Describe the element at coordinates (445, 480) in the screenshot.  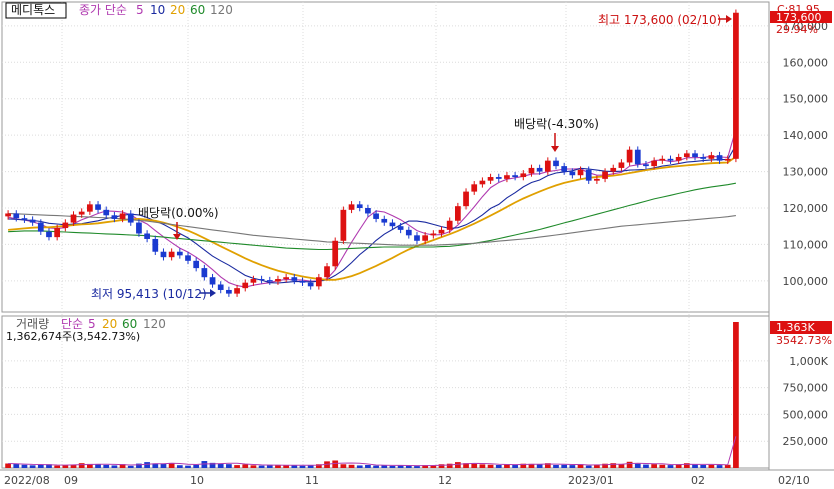
I see `x-tick-label: 12` at that location.